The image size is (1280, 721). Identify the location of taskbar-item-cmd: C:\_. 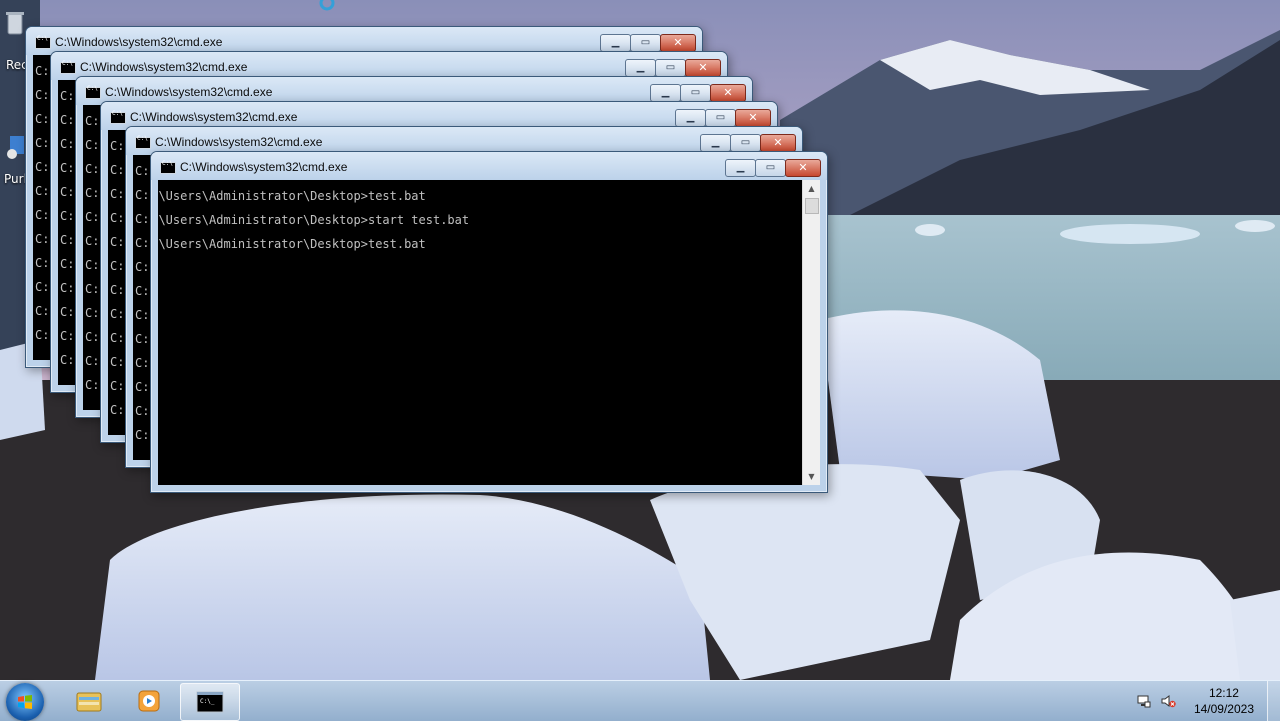
(210, 702).